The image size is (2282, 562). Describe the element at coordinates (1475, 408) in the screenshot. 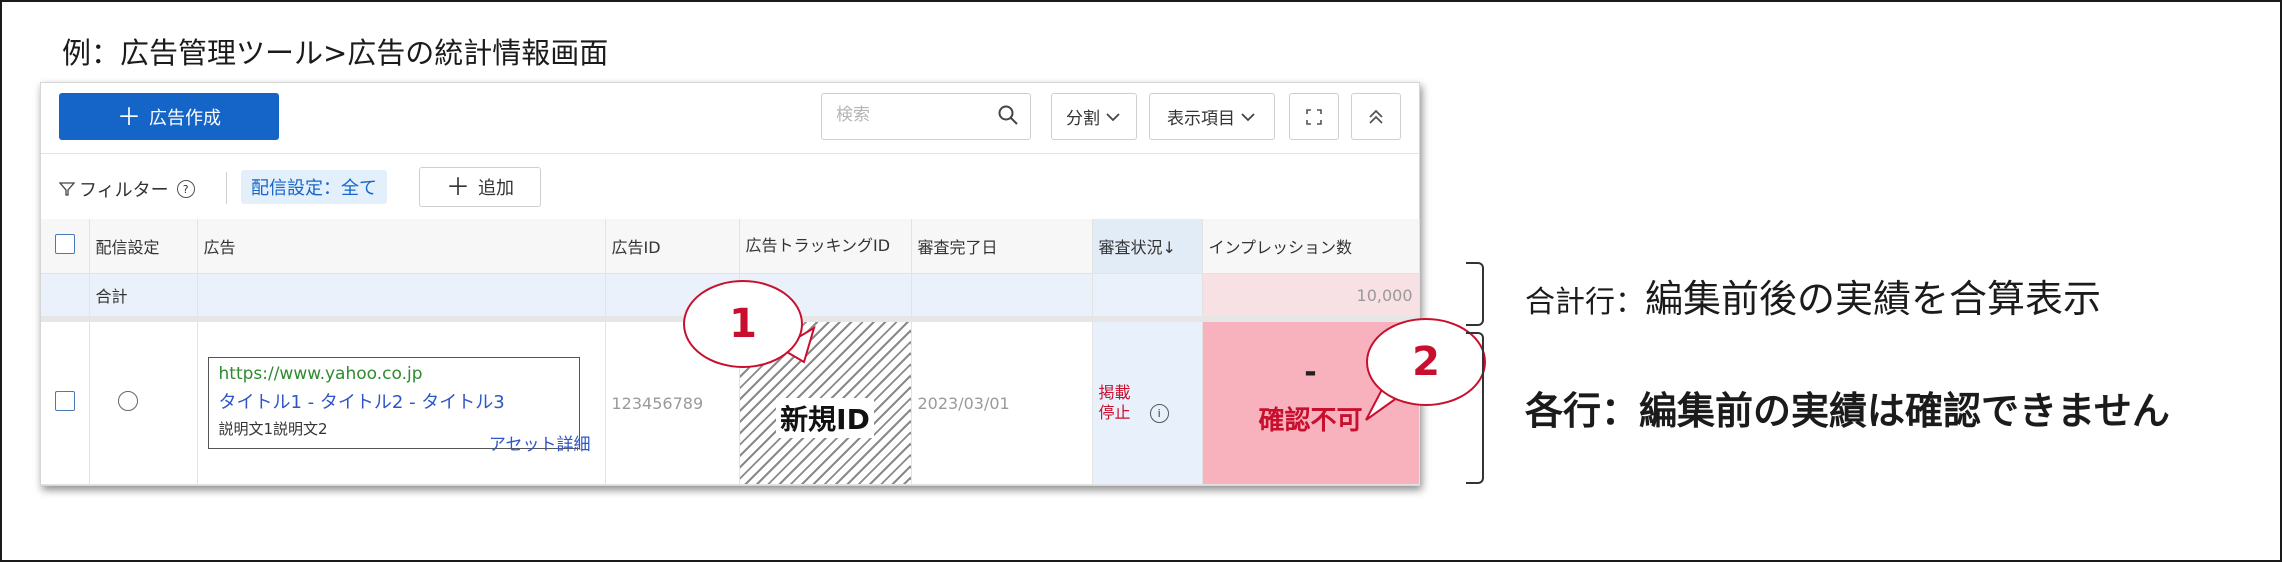

I see `data-row-bracket` at that location.